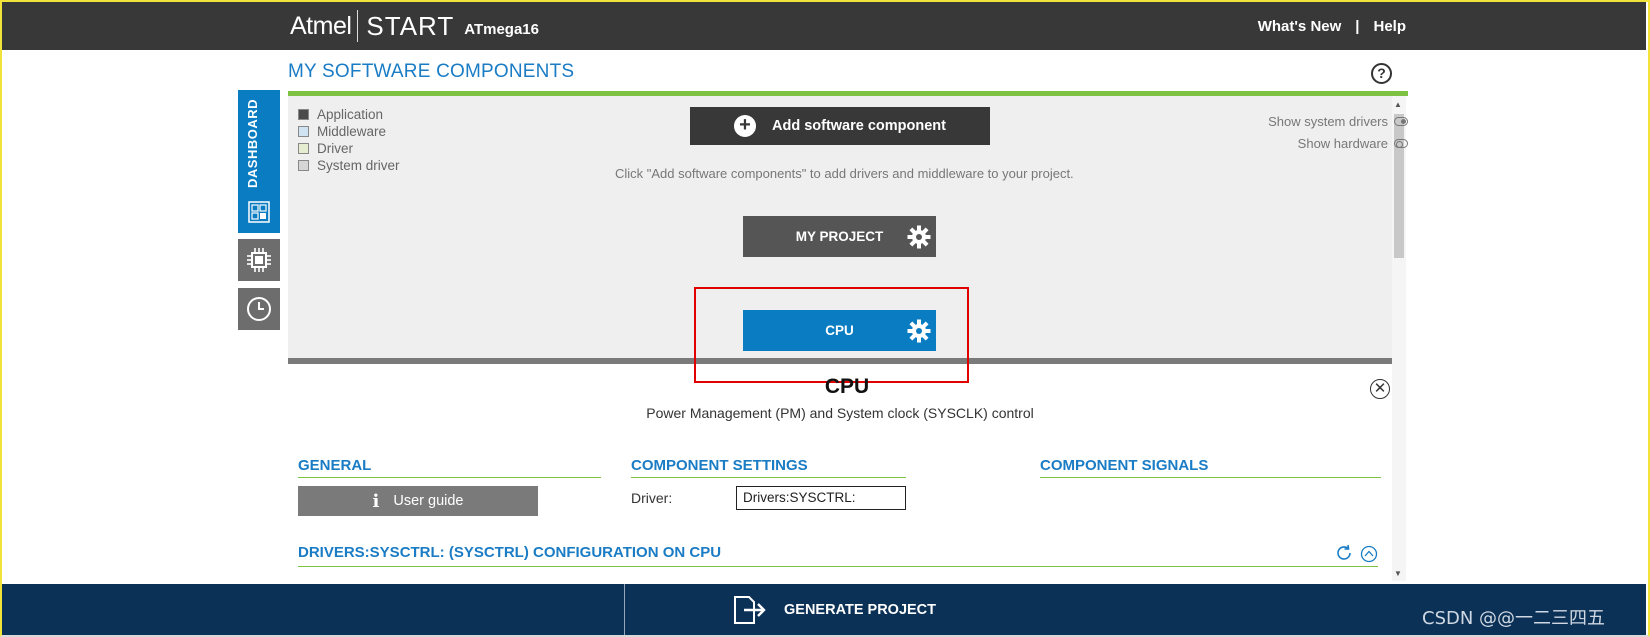 This screenshot has width=1650, height=637. What do you see at coordinates (1300, 26) in the screenshot?
I see `whats-new-link: What's New` at bounding box center [1300, 26].